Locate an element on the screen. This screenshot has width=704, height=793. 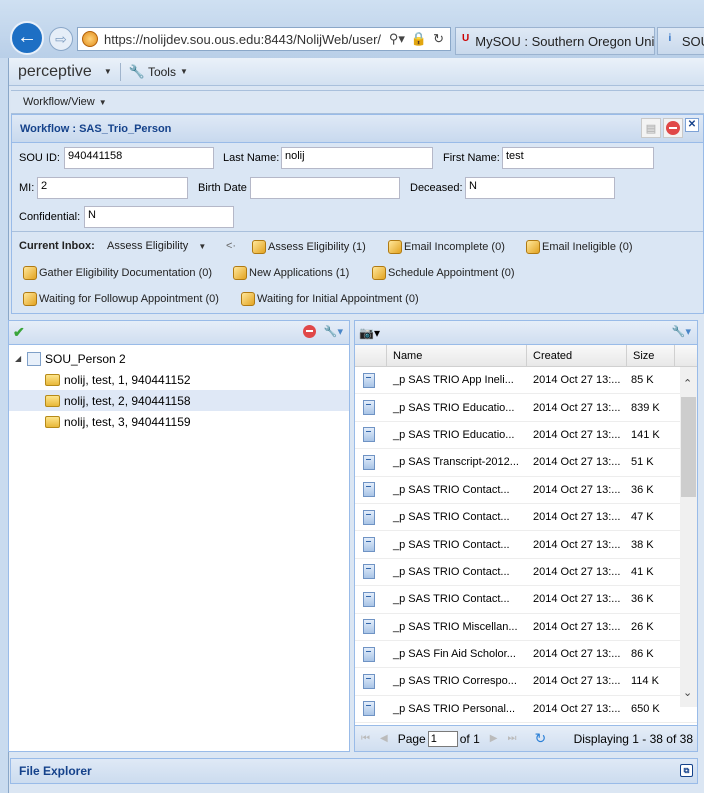
sou-id-label: SOU ID: is located at coordinates (39, 158).